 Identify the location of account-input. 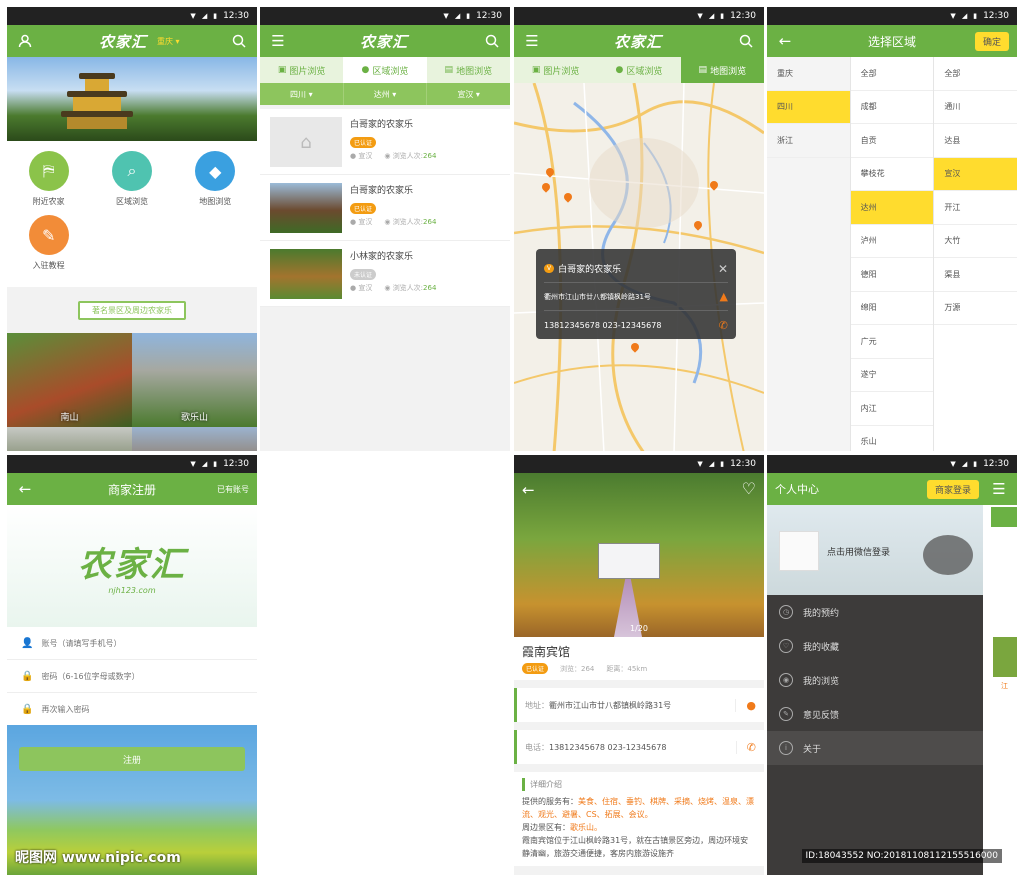
(136, 643).